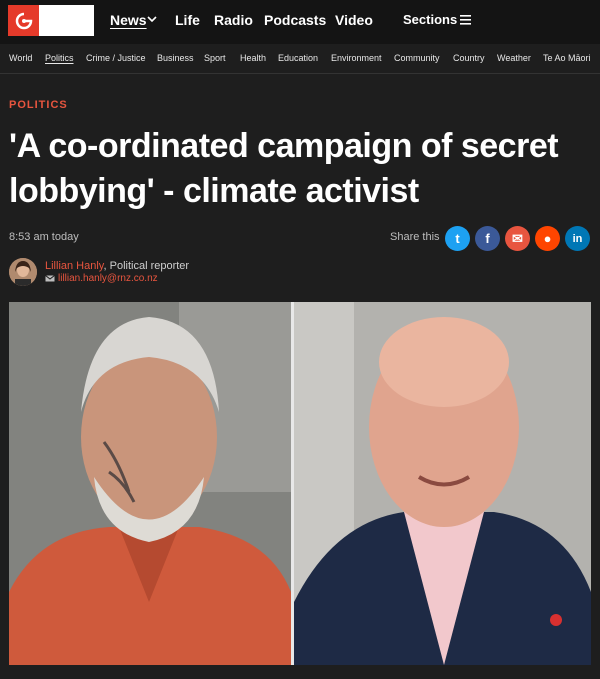 The height and width of the screenshot is (679, 600). Describe the element at coordinates (59, 58) in the screenshot. I see `subnav-politics: Politics` at that location.